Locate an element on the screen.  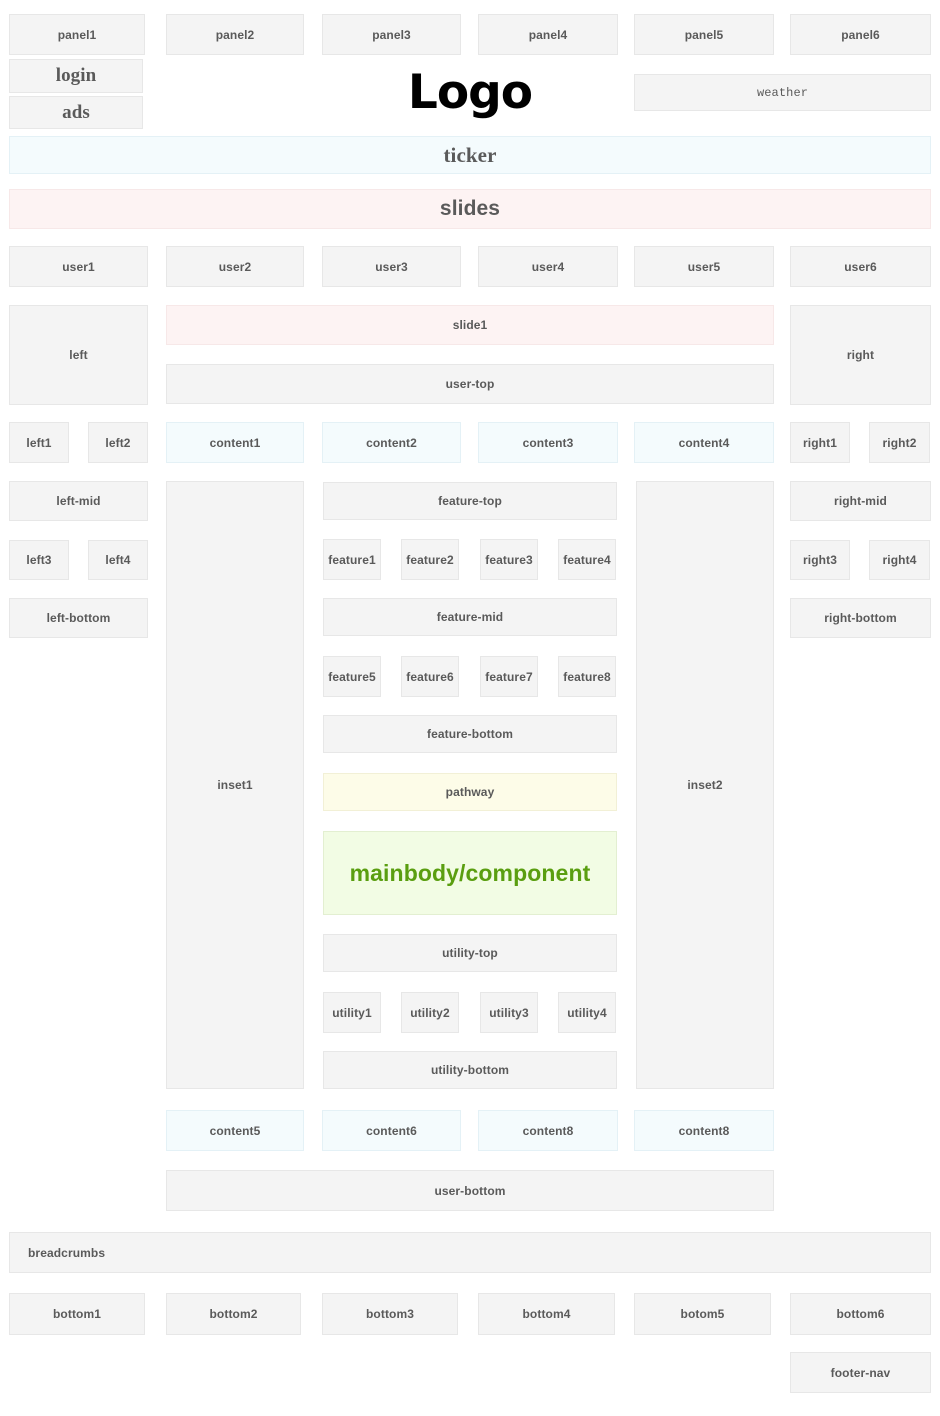
right-bottom-module: right-bottom is located at coordinates (860, 618).